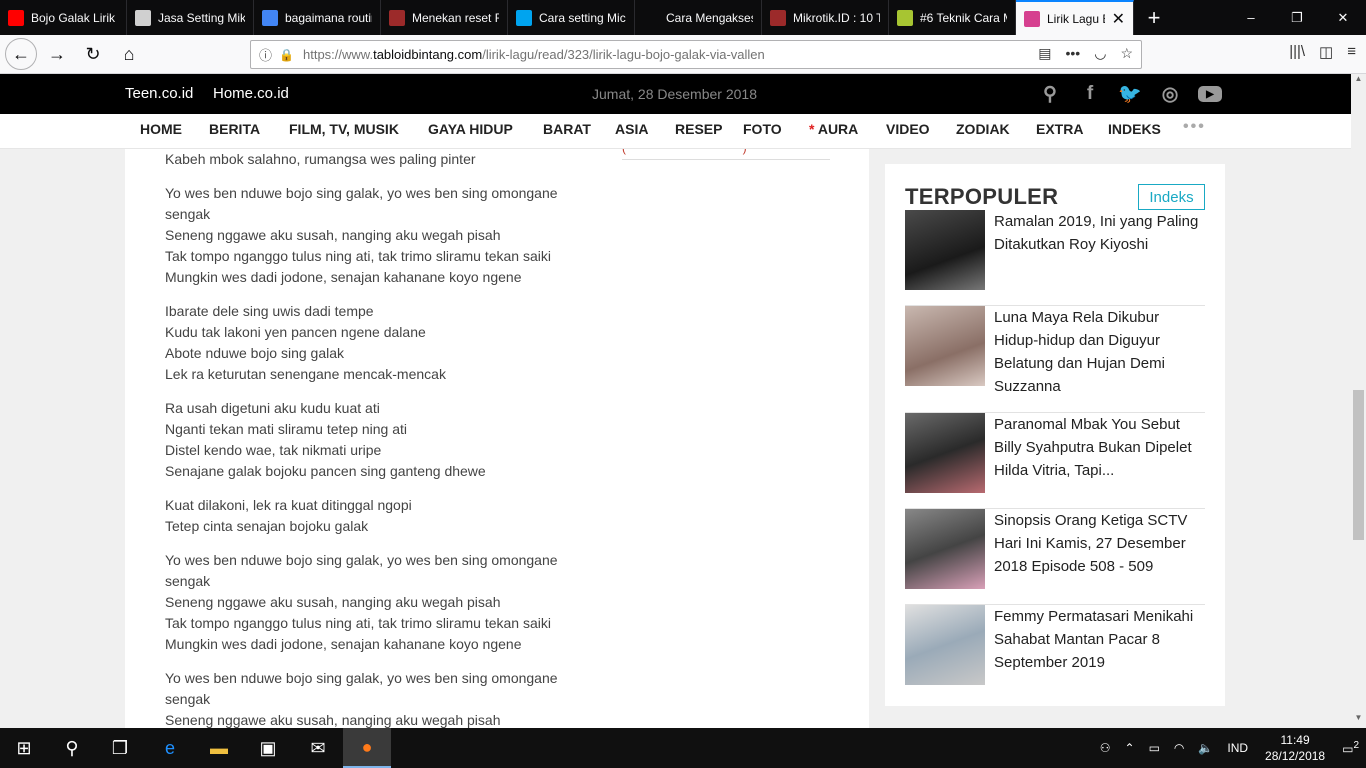 The image size is (1366, 768). Describe the element at coordinates (129, 54) in the screenshot. I see `home-button: ⌂` at that location.